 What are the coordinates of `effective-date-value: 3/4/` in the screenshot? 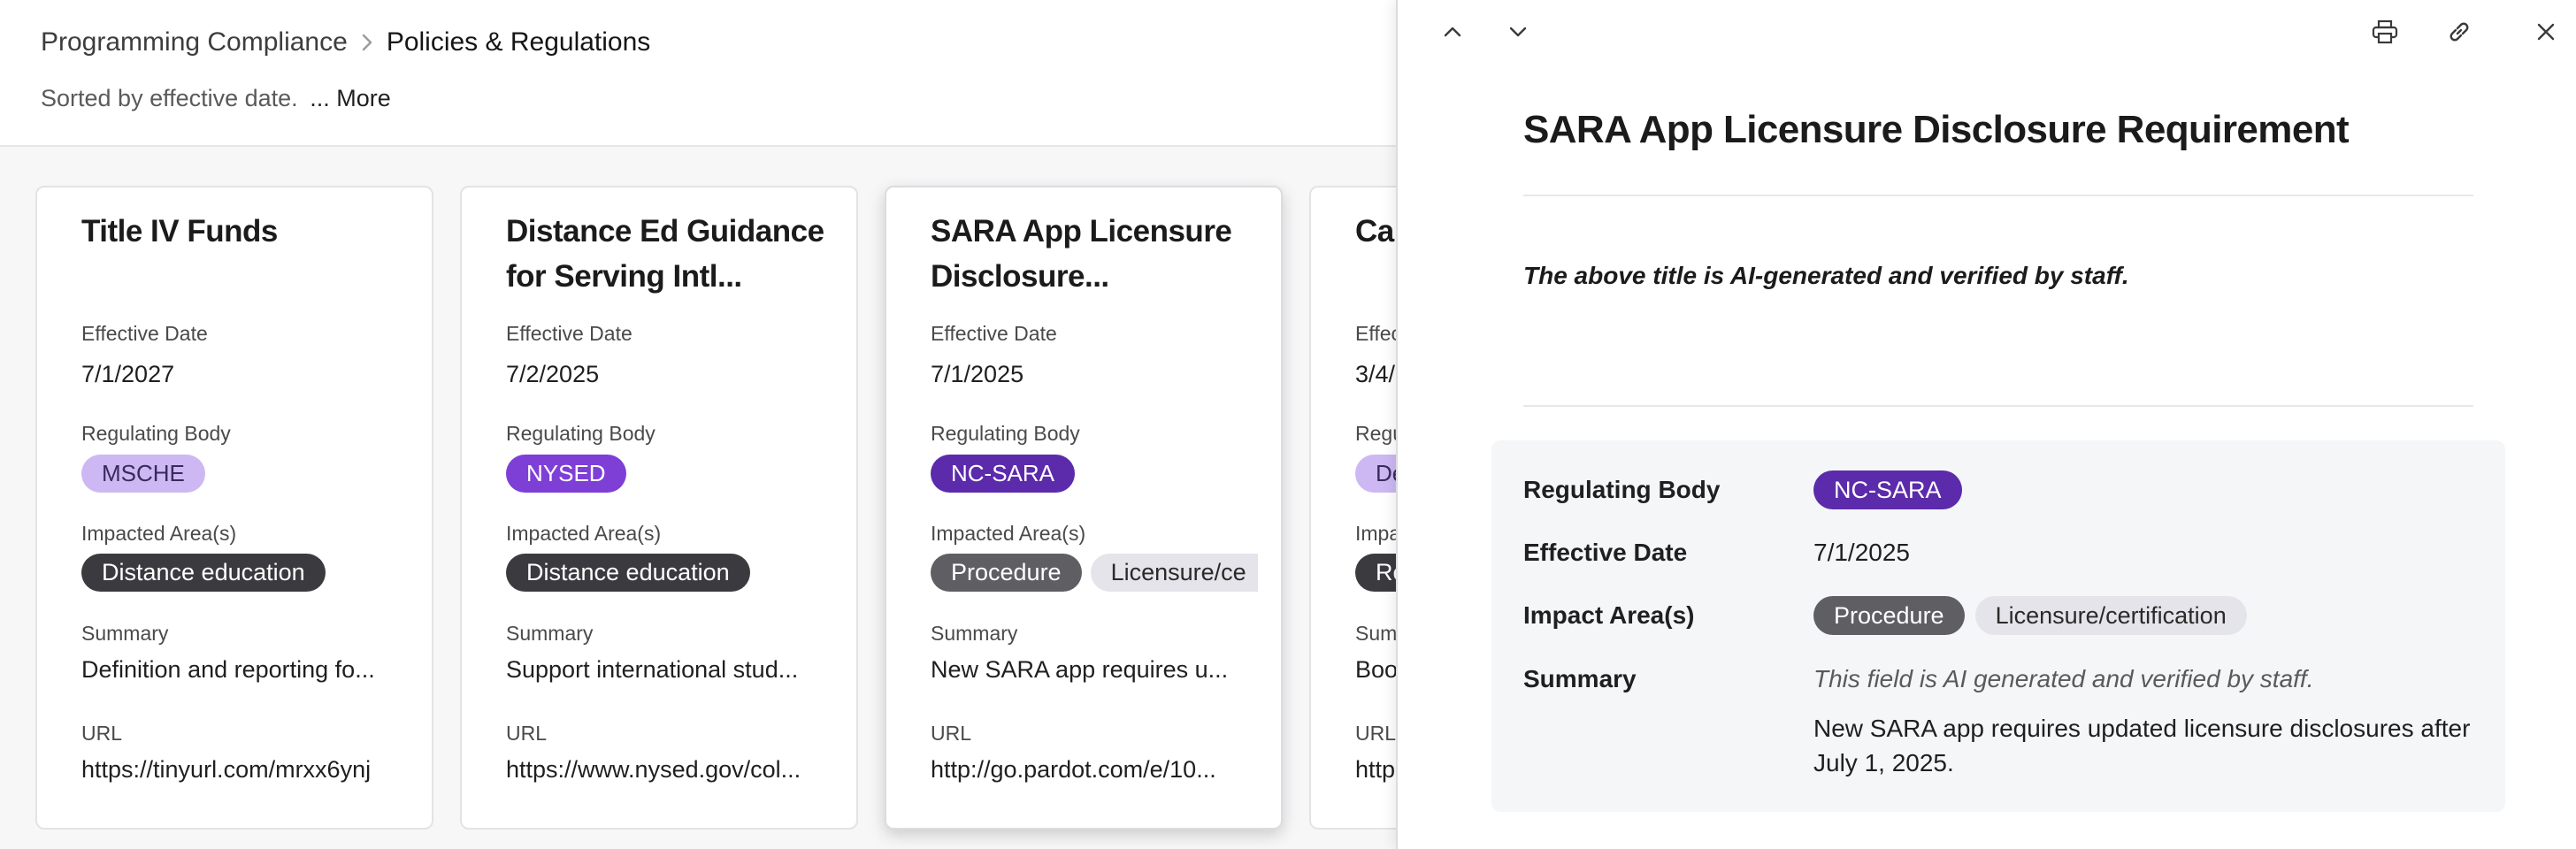 It's located at (1375, 374).